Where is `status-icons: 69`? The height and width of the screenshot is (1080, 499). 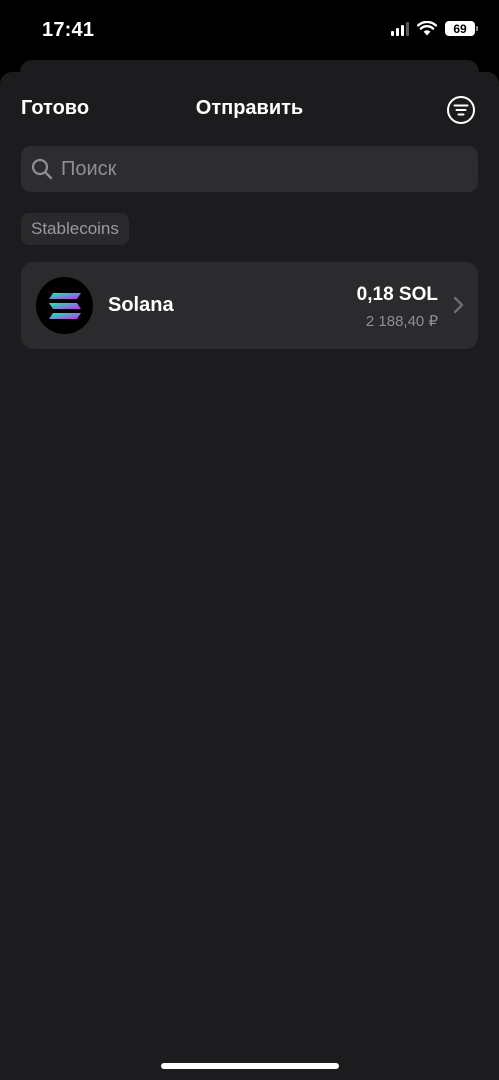
status-icons: 69 is located at coordinates (434, 28).